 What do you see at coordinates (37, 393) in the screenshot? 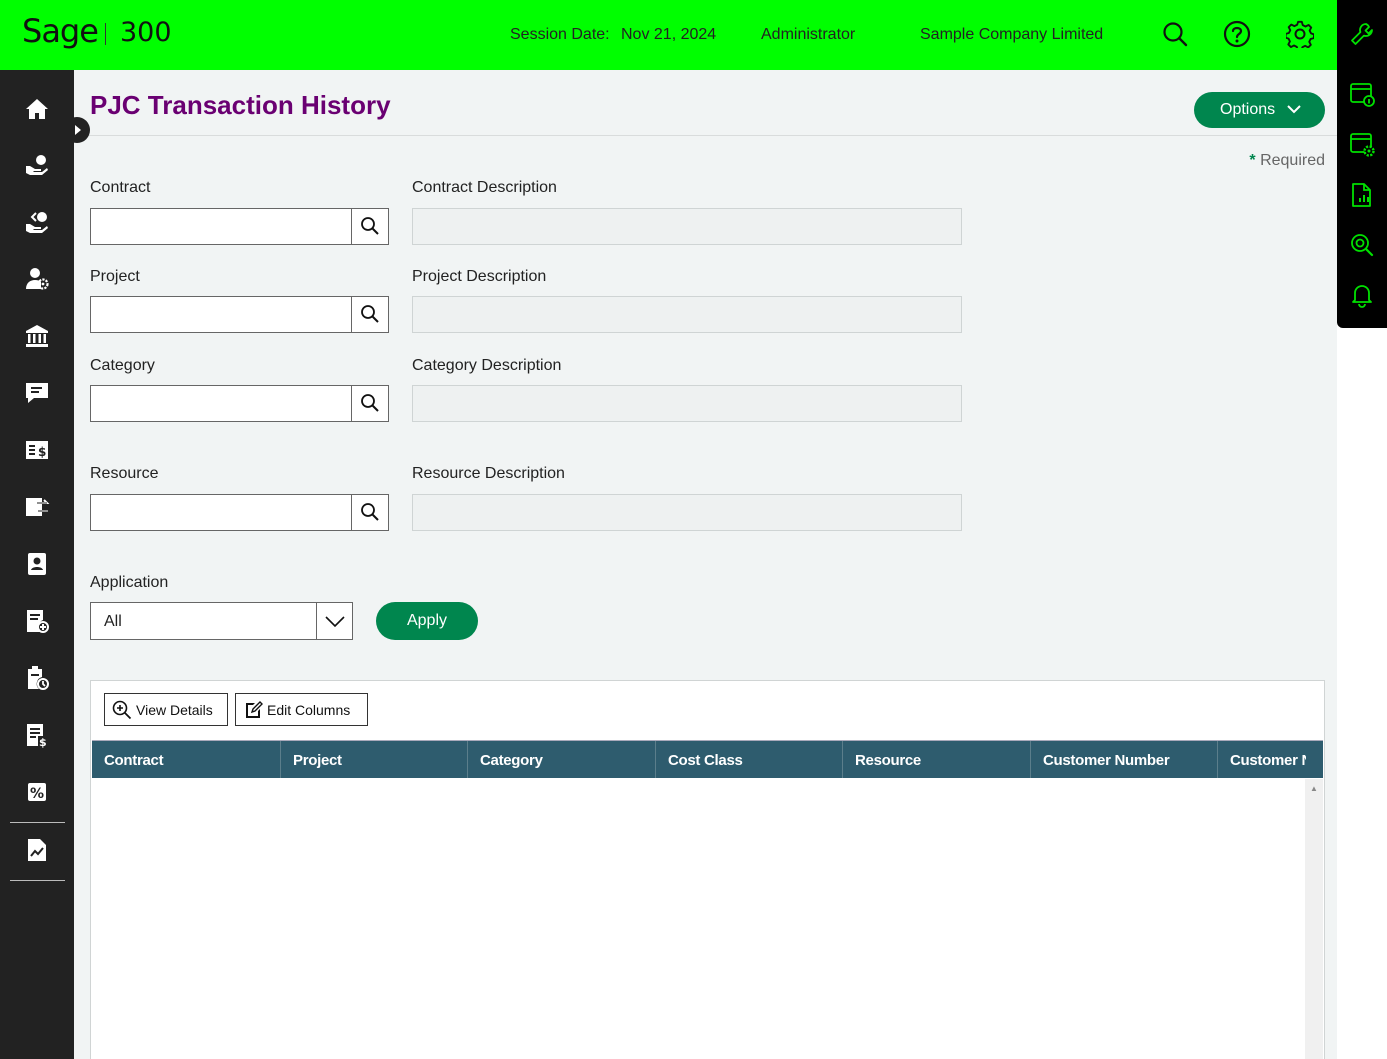
I see `messaging-icon` at bounding box center [37, 393].